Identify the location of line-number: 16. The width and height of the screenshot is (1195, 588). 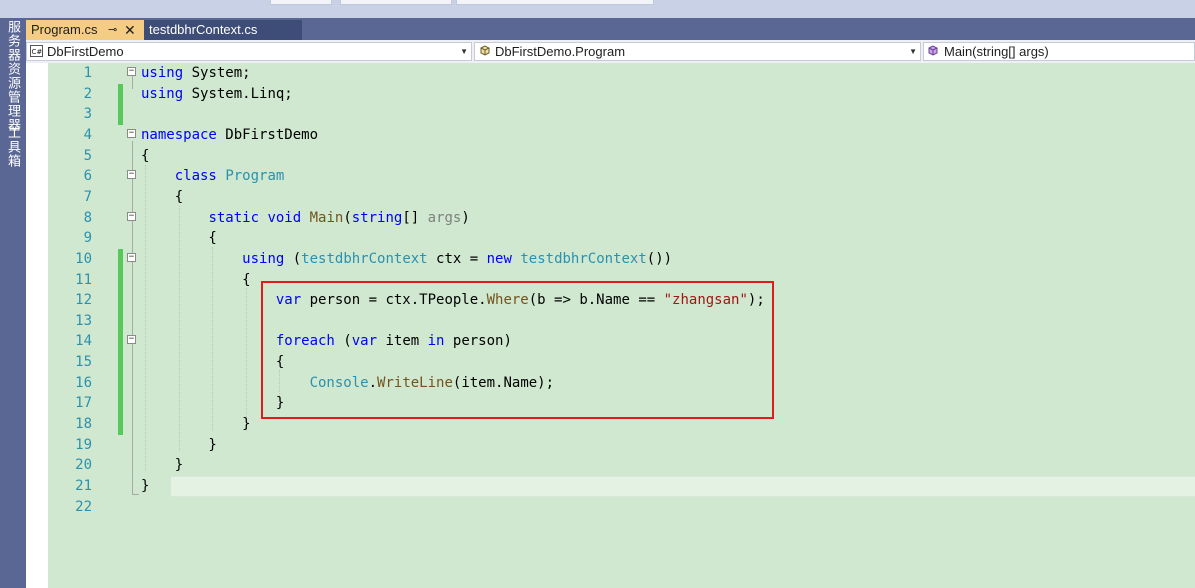
(83, 382).